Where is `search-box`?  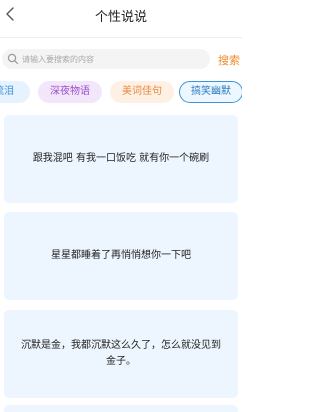
search-box is located at coordinates (106, 59).